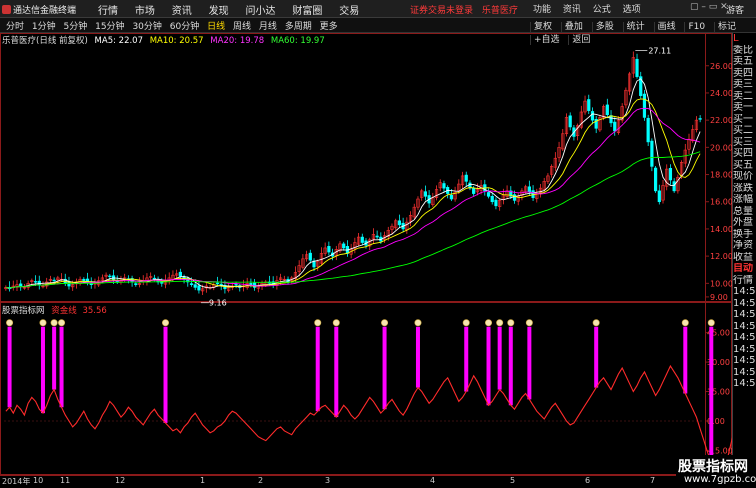 This screenshot has height=488, width=756. Describe the element at coordinates (653, 480) in the screenshot. I see `date-tick: 7` at that location.